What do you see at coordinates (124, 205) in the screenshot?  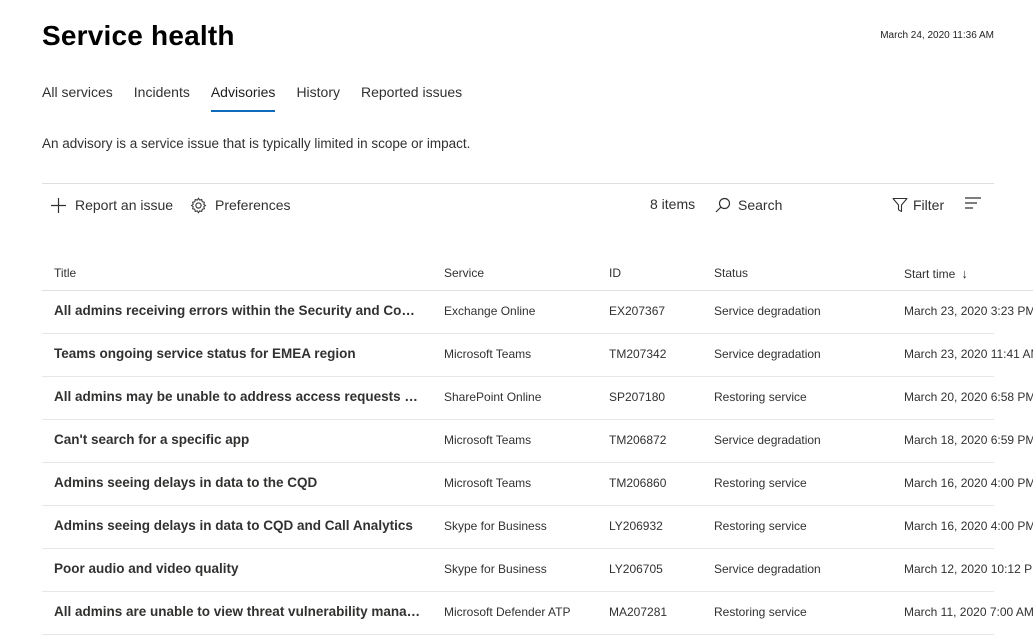 I see `report-issue-label: Report an issue` at bounding box center [124, 205].